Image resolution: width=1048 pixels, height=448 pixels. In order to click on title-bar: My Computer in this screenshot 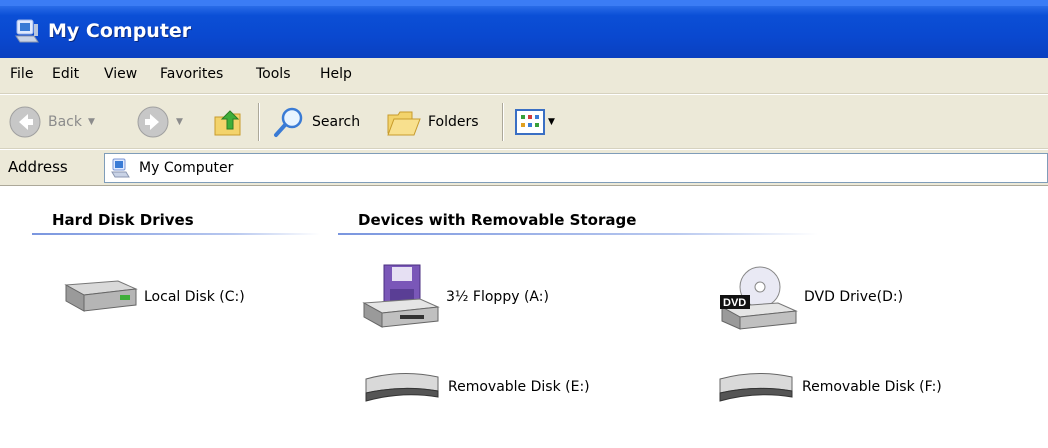, I will do `click(524, 29)`.